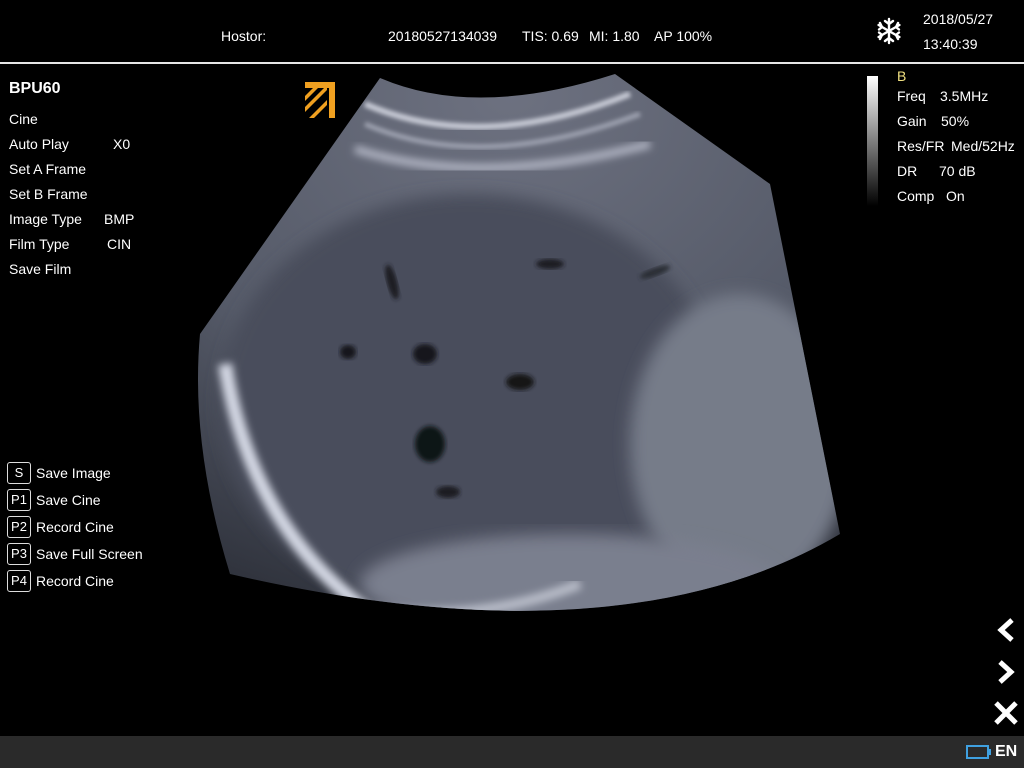 Image resolution: width=1024 pixels, height=768 pixels. I want to click on param-comp: Comp On, so click(959, 200).